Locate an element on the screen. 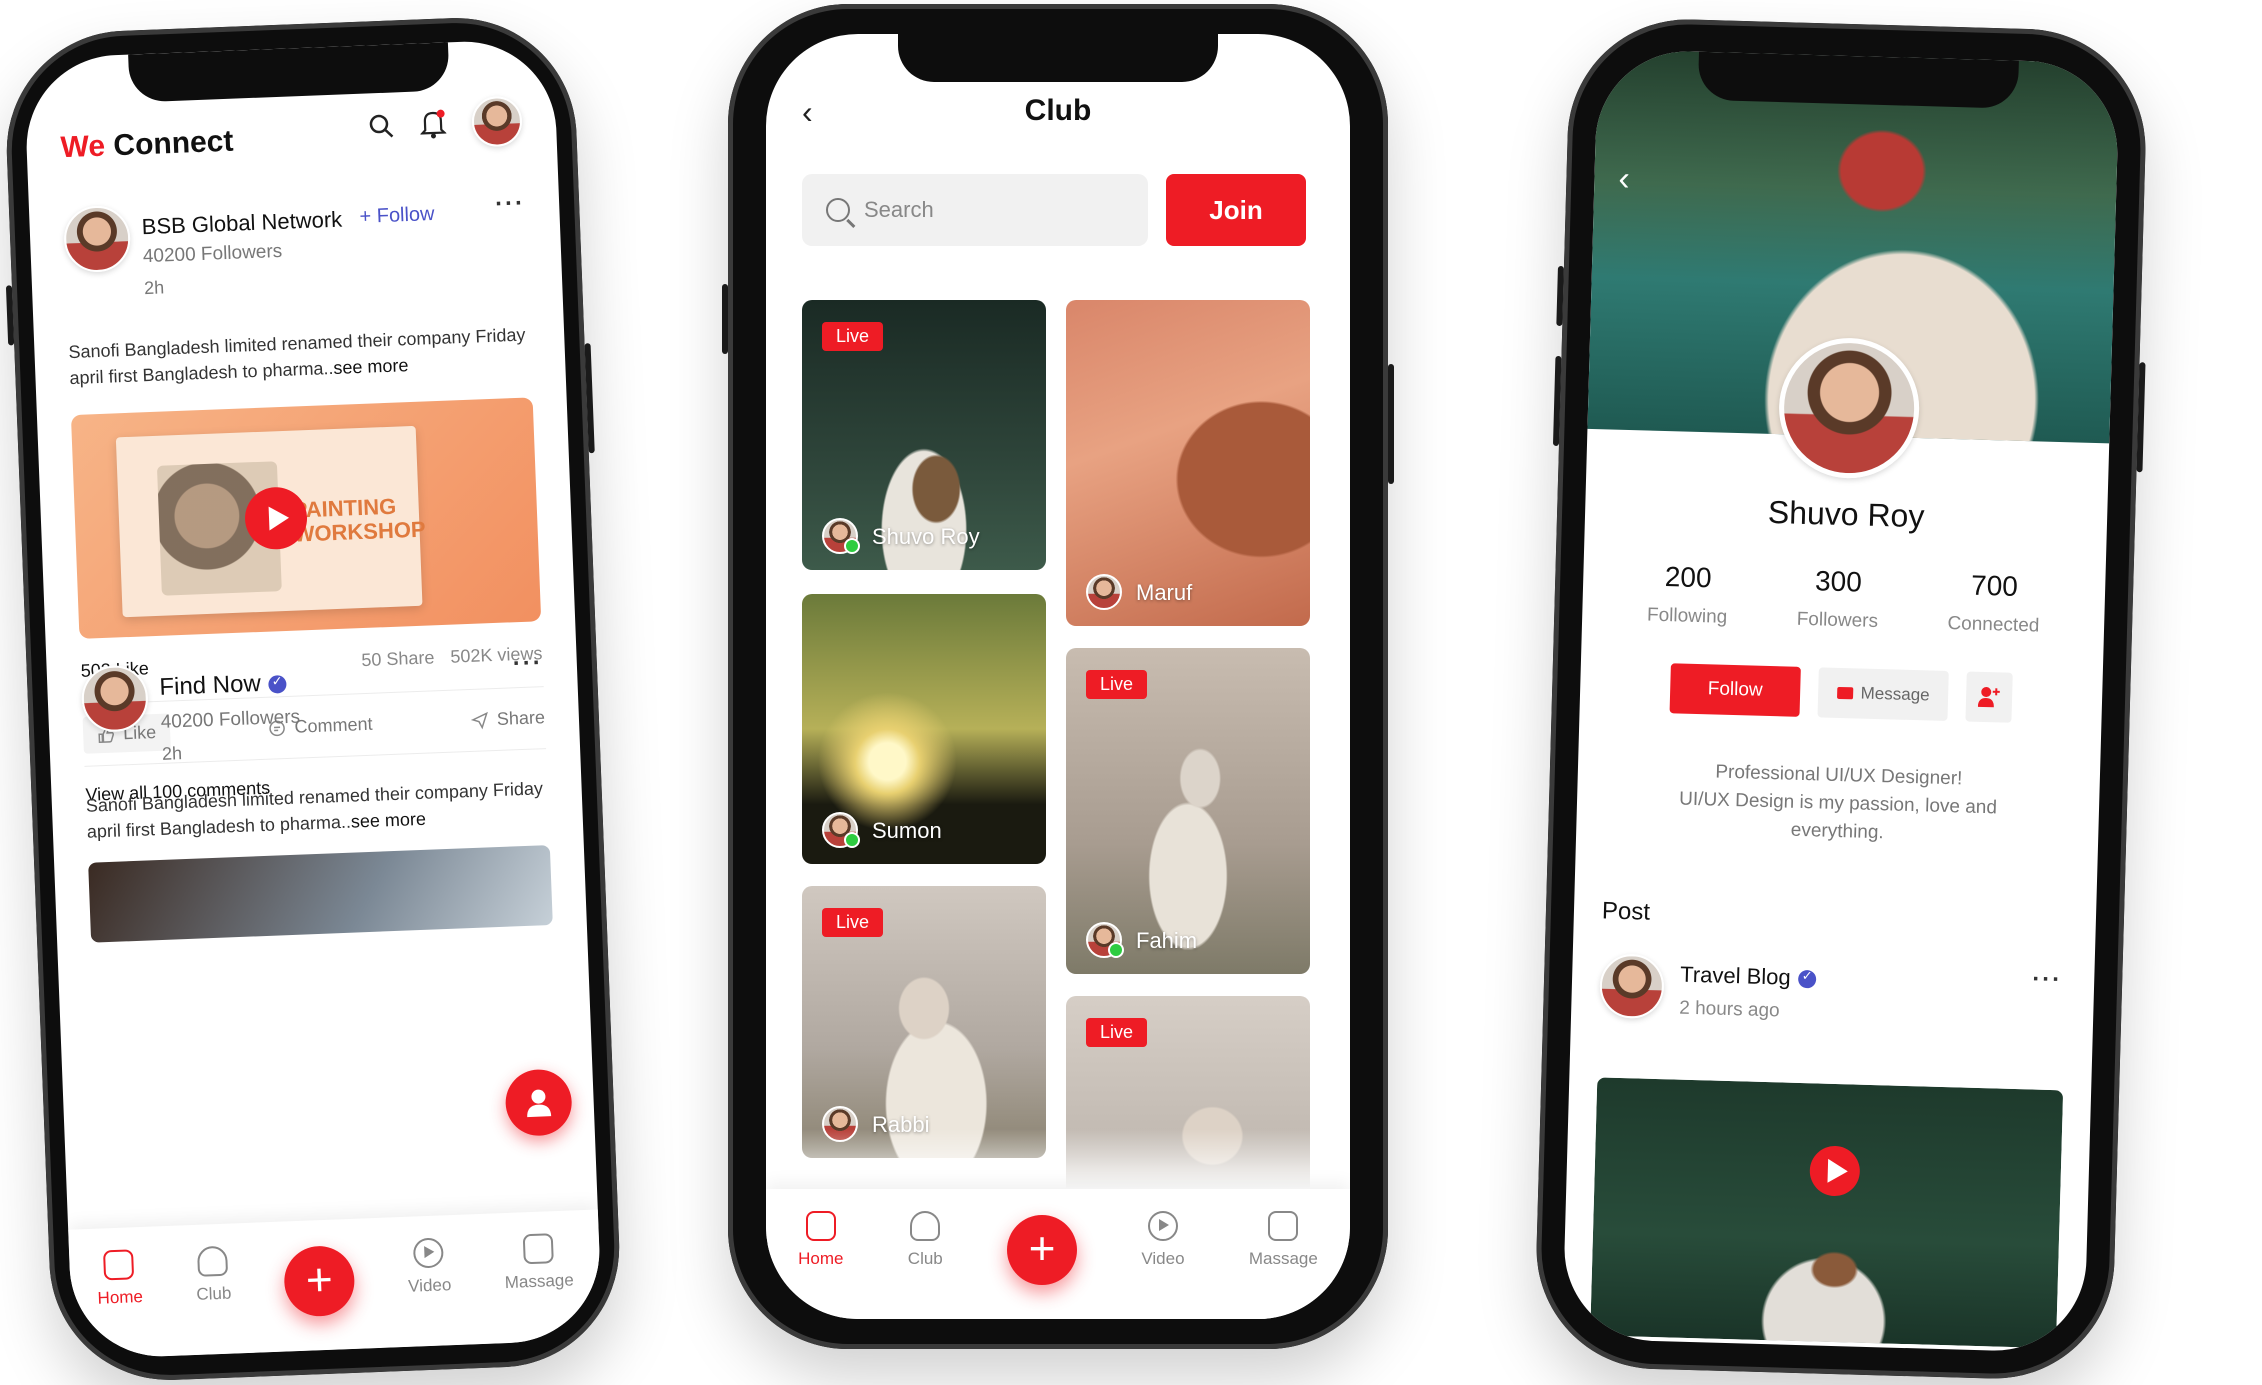 Image resolution: width=2262 pixels, height=1385 pixels. author-name: BSB Global Network is located at coordinates (241, 224).